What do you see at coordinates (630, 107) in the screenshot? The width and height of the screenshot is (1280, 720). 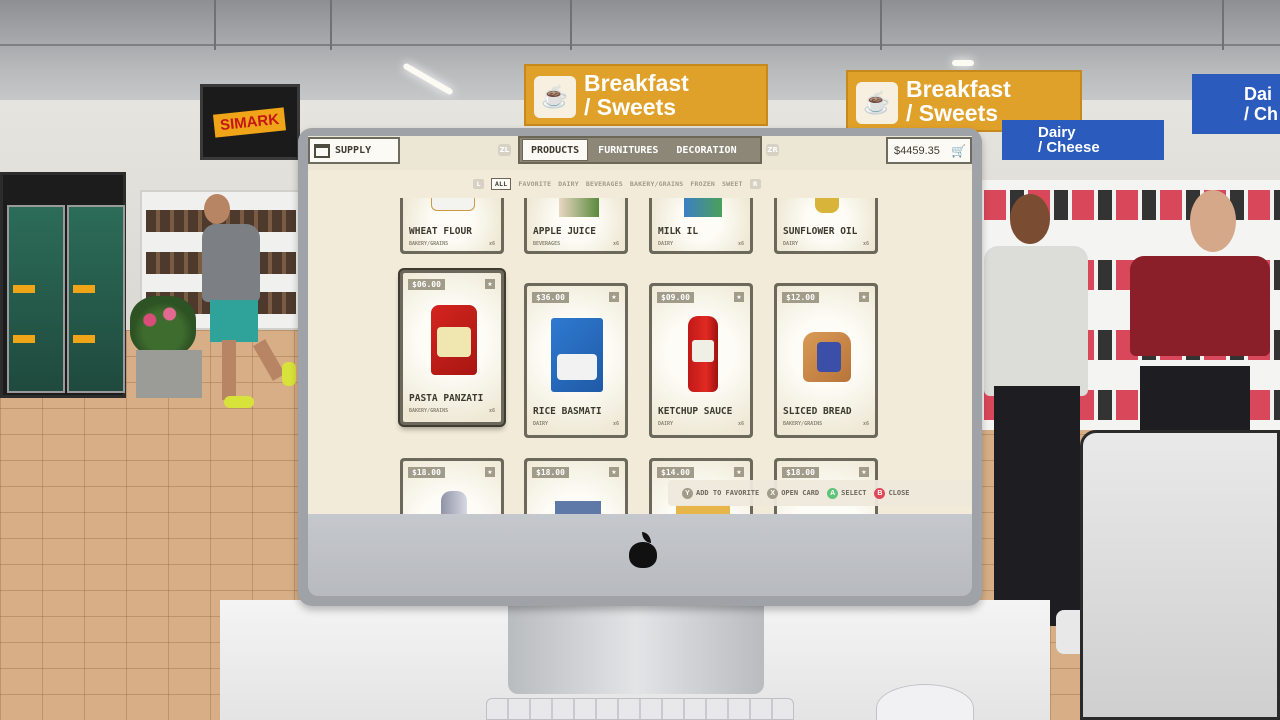 I see `sign-line2: / Sweets` at bounding box center [630, 107].